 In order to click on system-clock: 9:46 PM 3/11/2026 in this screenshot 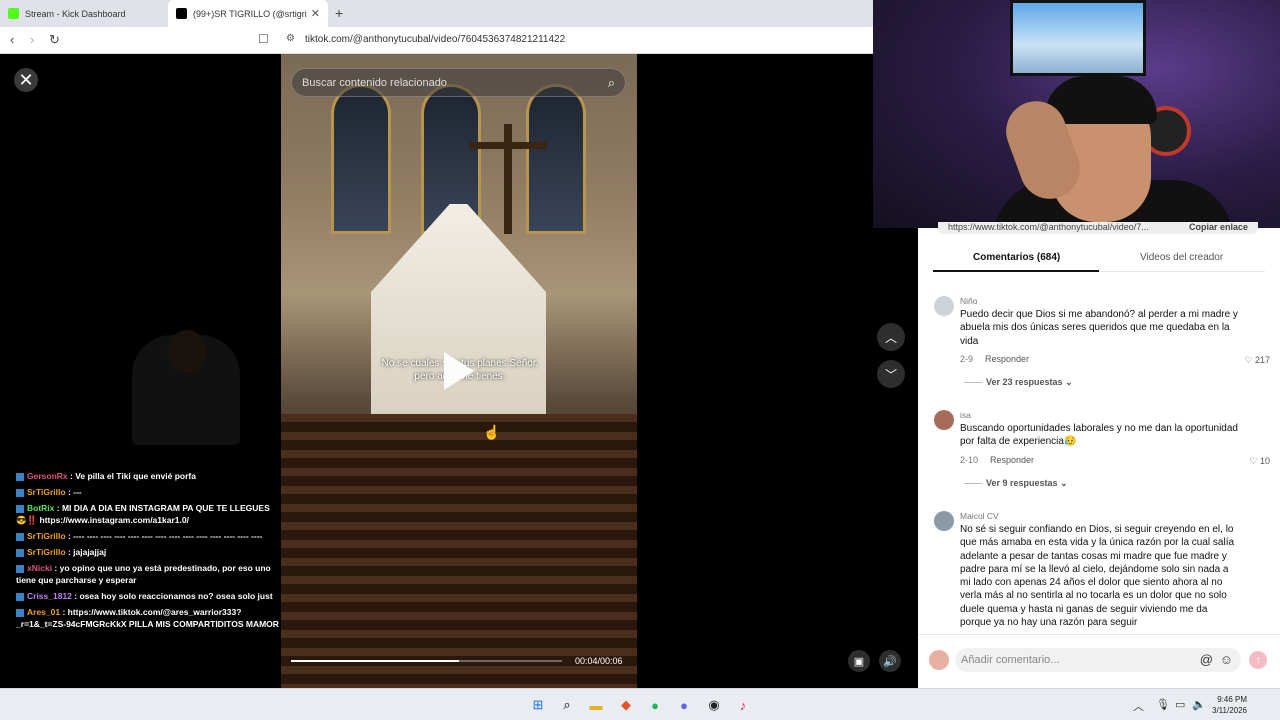, I will do `click(1229, 705)`.